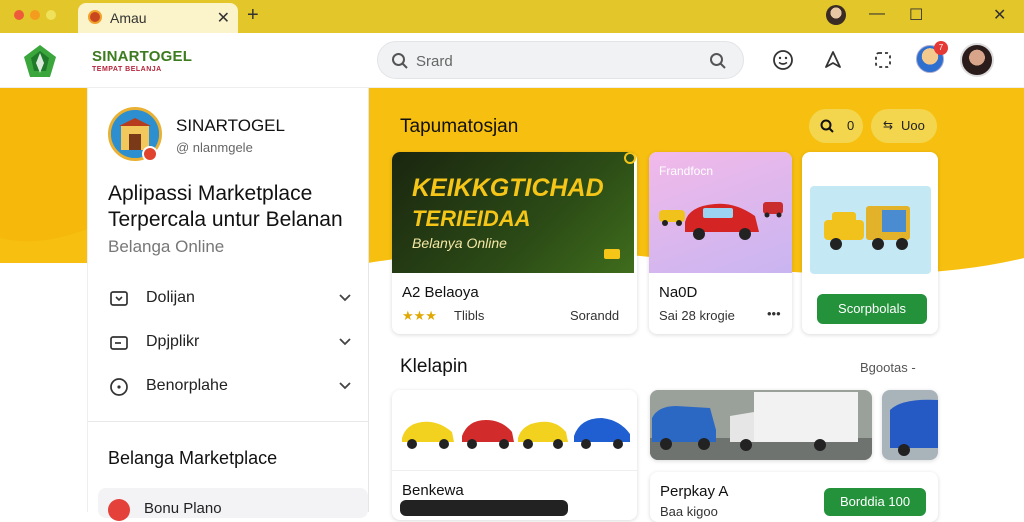 Image resolution: width=1024 pixels, height=522 pixels. I want to click on tab-title: Amau, so click(128, 18).